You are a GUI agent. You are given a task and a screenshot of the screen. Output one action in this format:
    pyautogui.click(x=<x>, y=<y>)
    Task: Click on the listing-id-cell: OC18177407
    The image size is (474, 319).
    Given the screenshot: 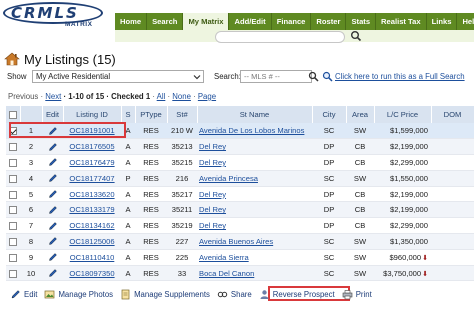 What is the action you would take?
    pyautogui.click(x=92, y=178)
    